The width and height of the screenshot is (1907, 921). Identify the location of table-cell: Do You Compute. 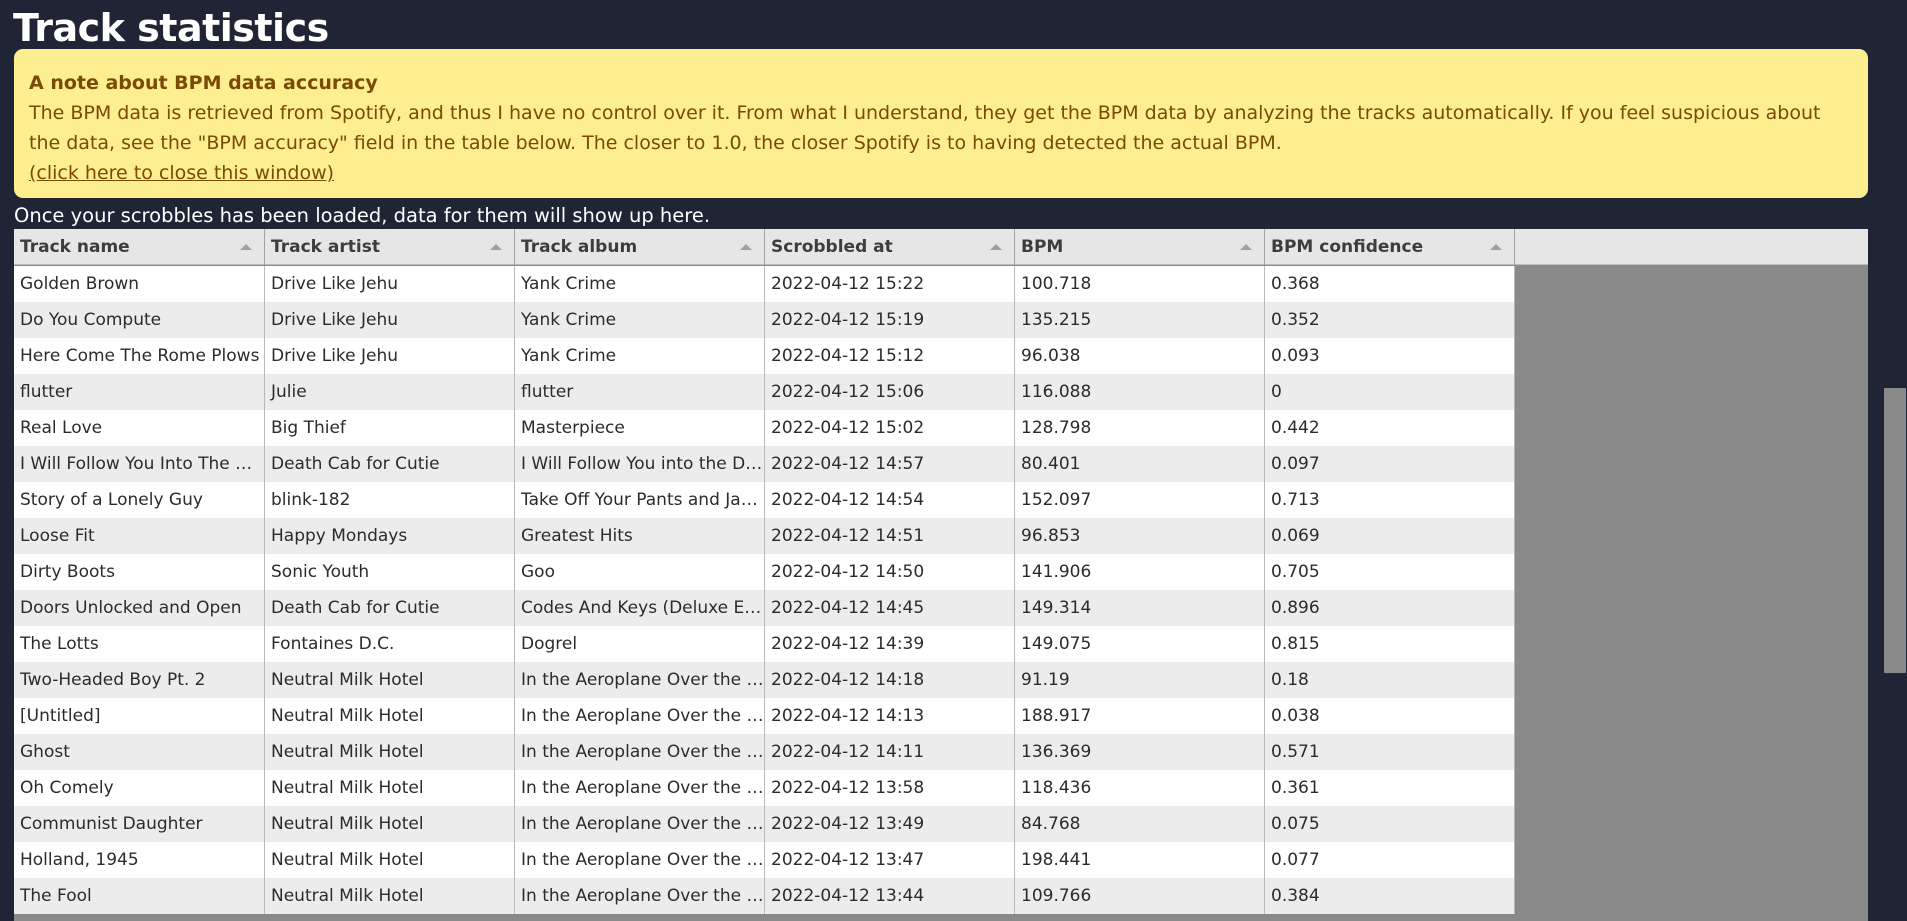
(139, 320).